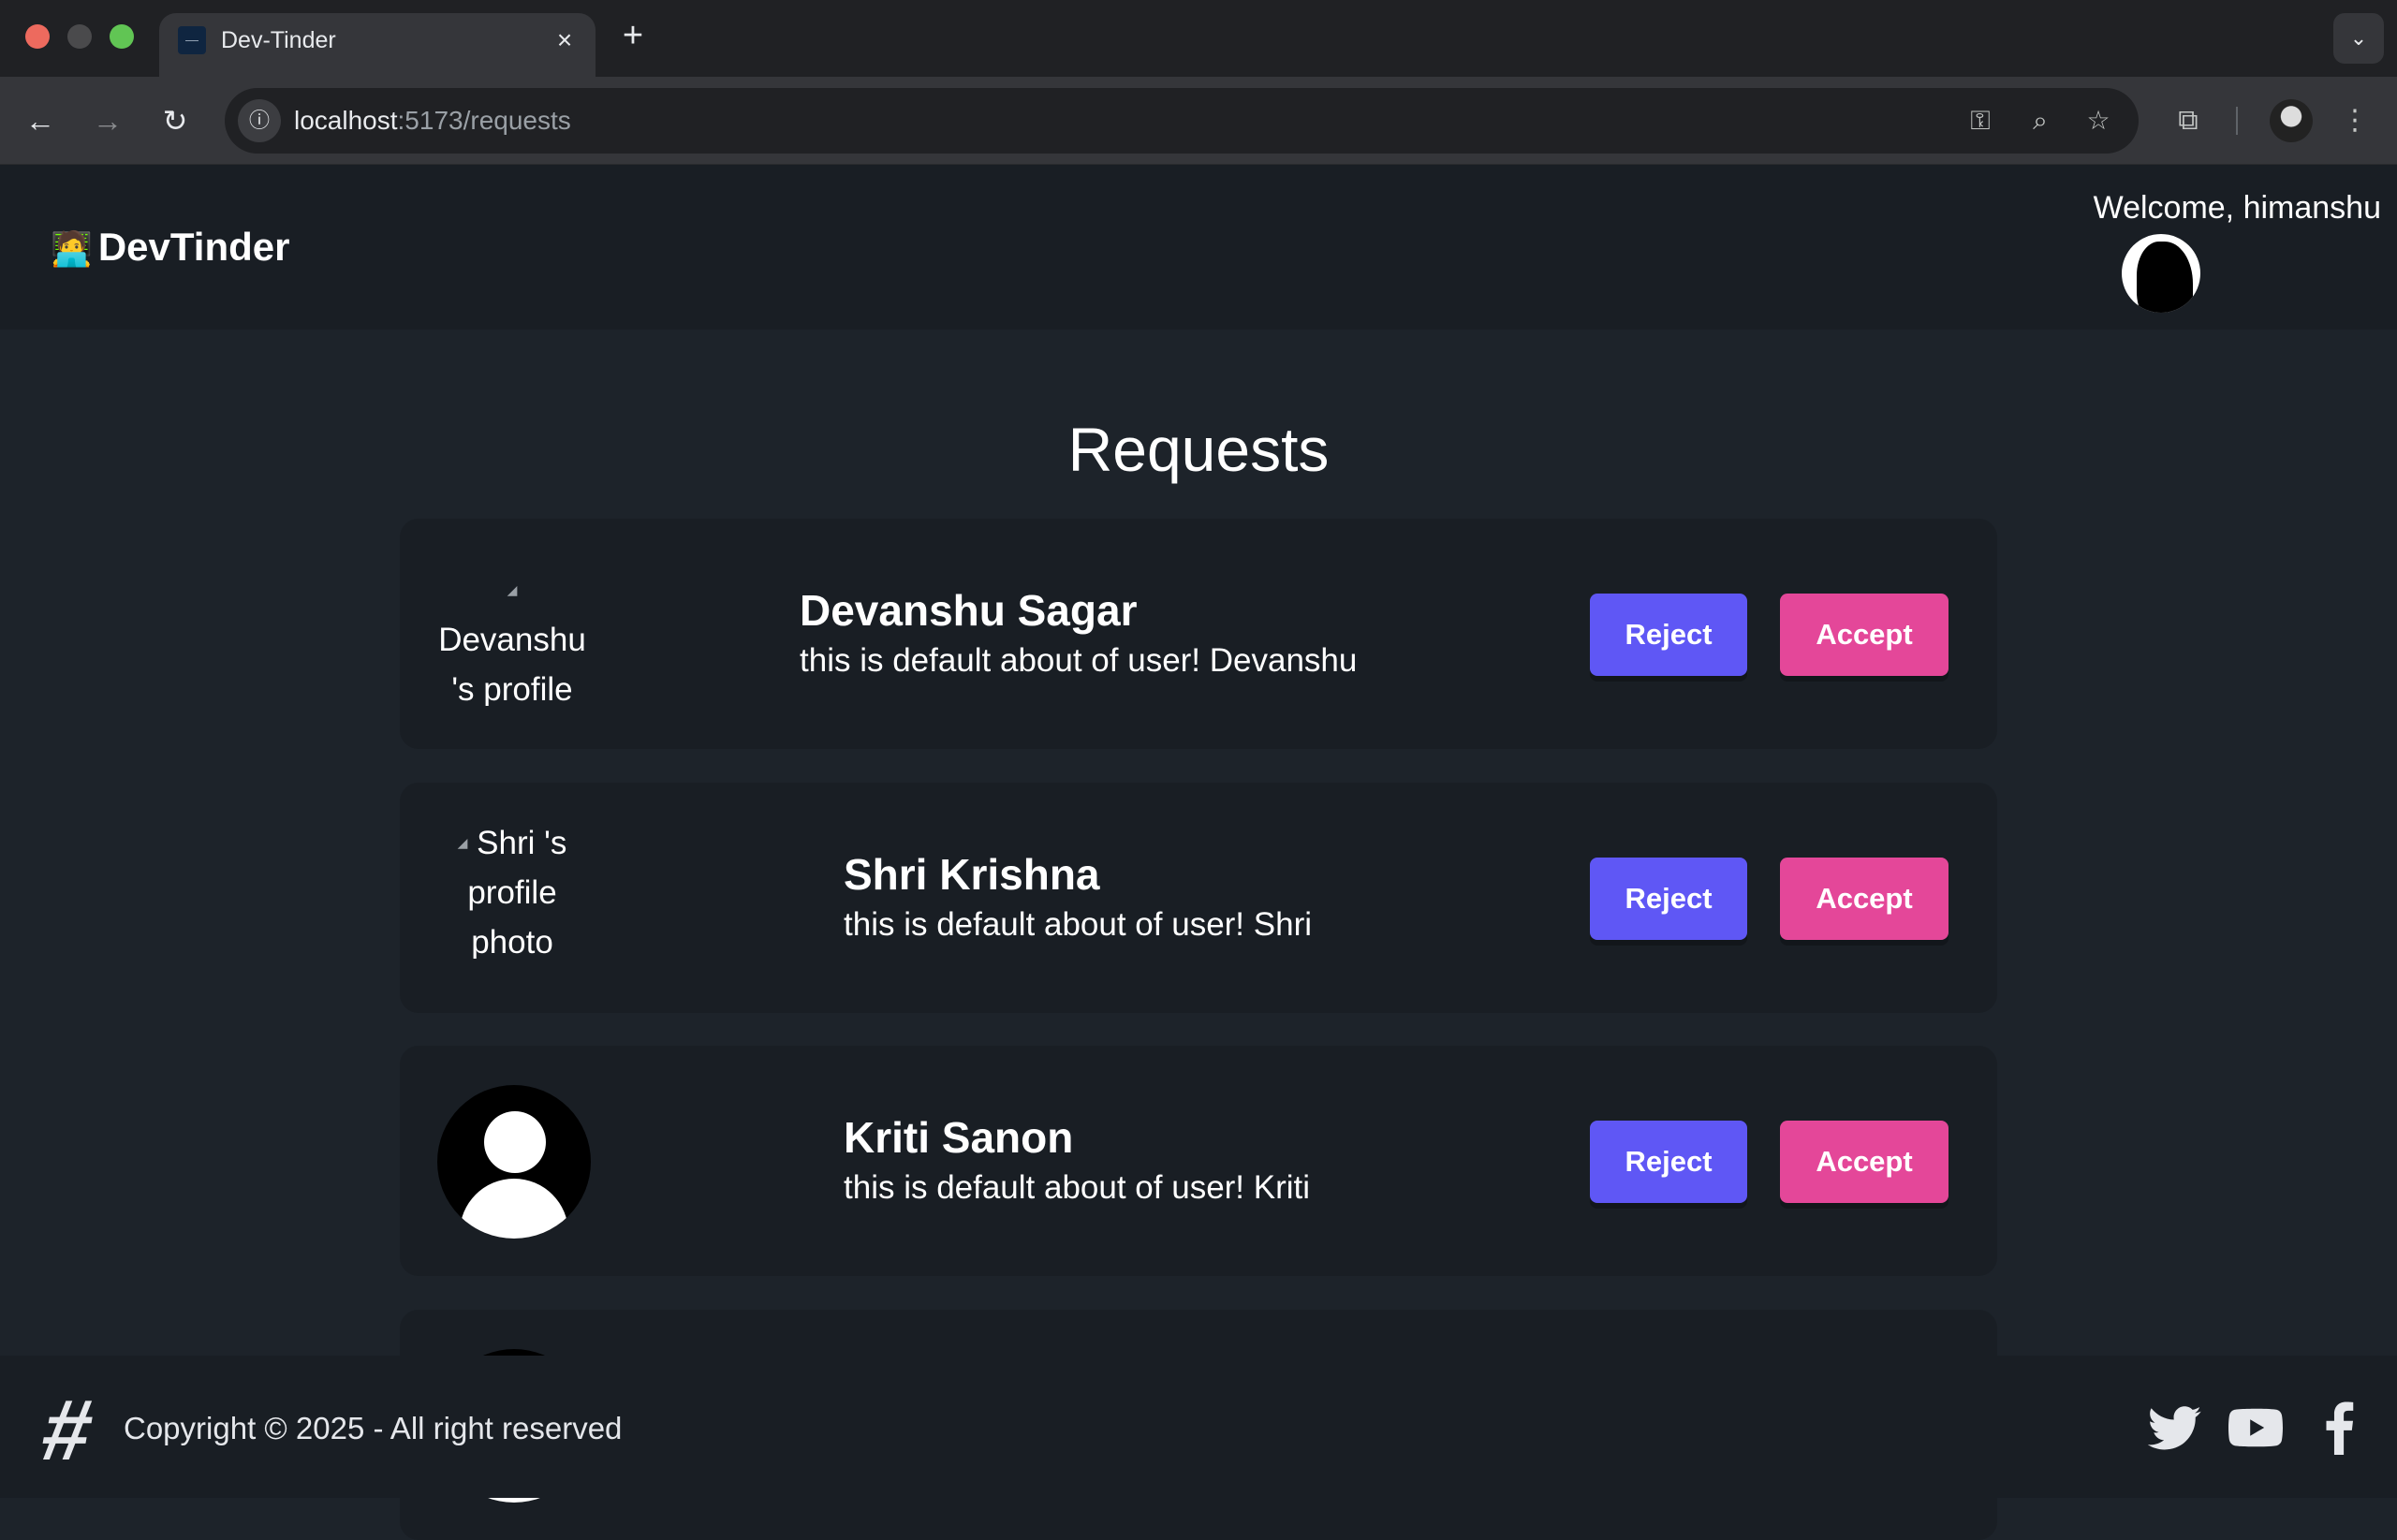 This screenshot has width=2397, height=1540. Describe the element at coordinates (107, 120) in the screenshot. I see `forward-arrow-icon: →` at that location.